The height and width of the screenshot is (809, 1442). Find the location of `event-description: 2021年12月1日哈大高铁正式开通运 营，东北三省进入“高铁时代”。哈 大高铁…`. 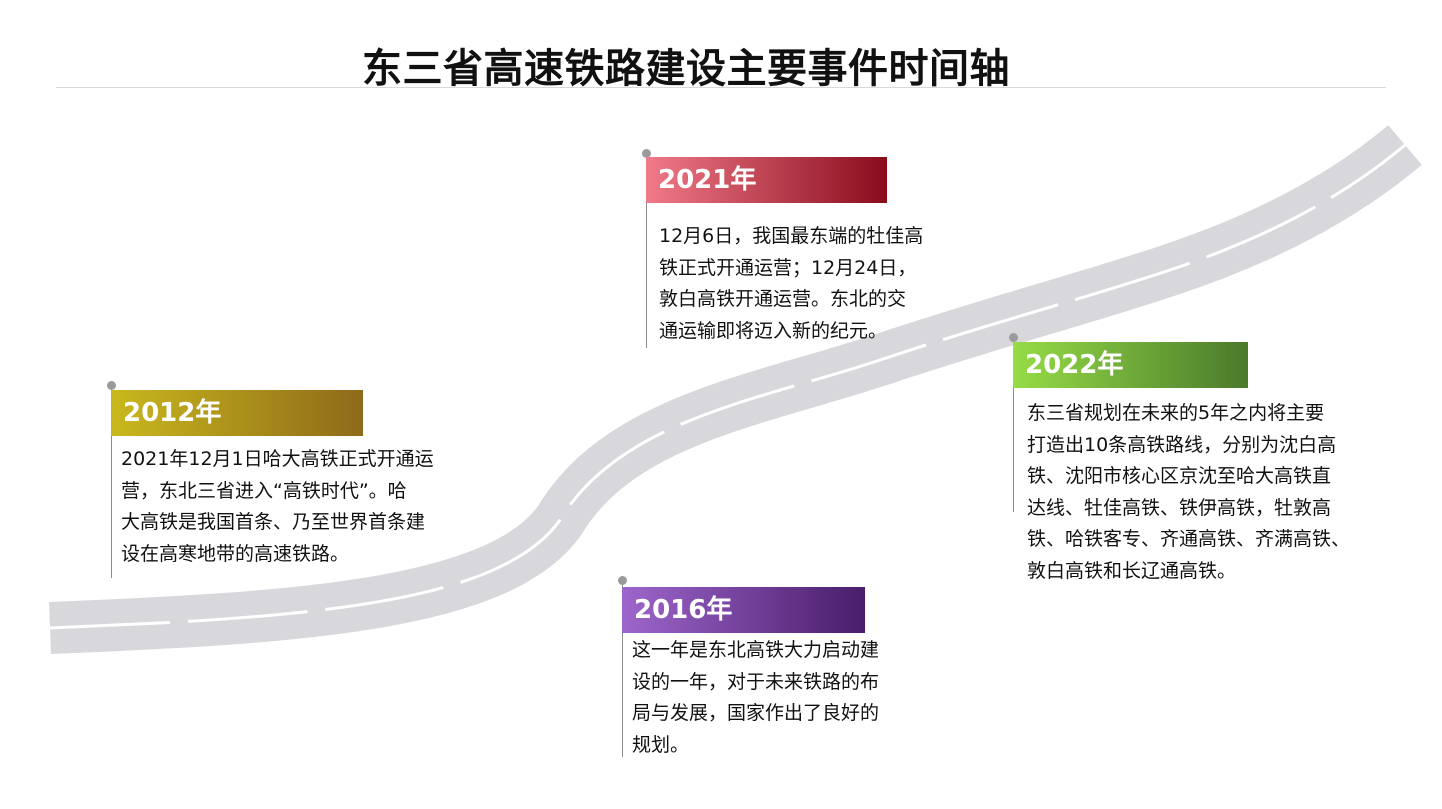

event-description: 2021年12月1日哈大高铁正式开通运 营，东北三省进入“高铁时代”。哈 大高铁… is located at coordinates (301, 507).